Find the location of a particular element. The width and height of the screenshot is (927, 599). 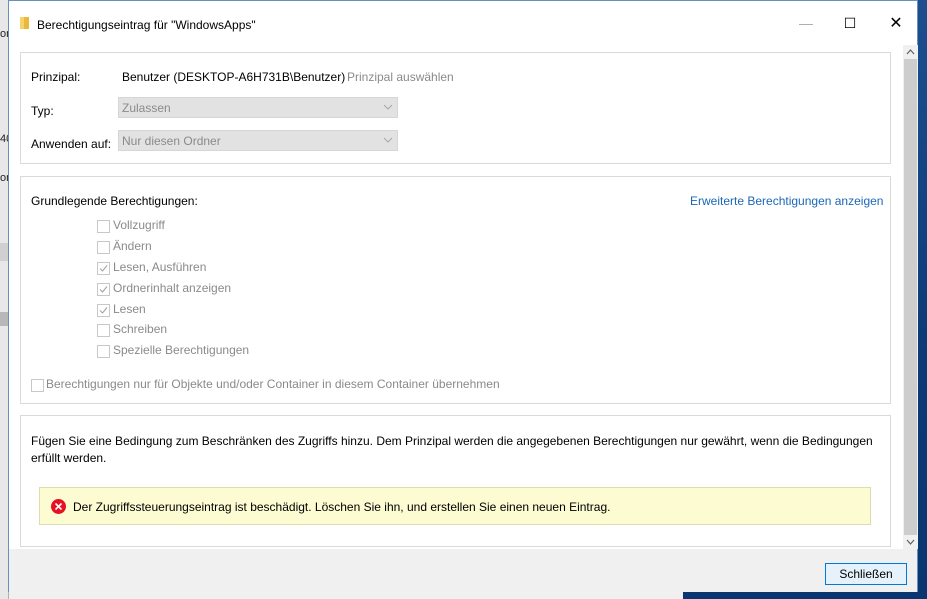

minimize-icon: — is located at coordinates (806, 23).